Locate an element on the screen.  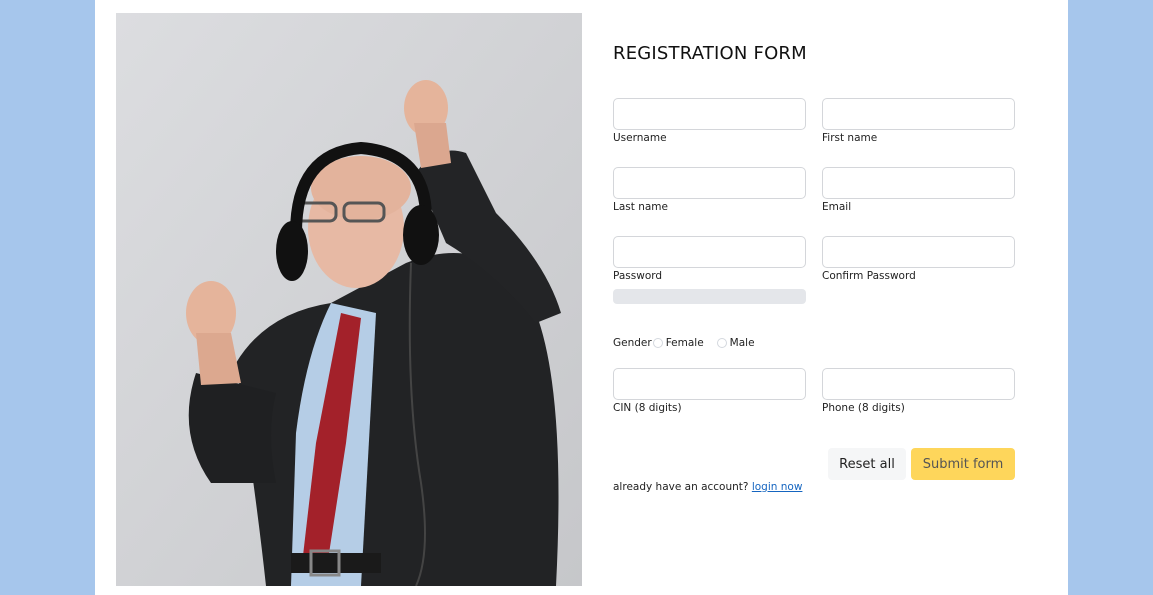
last-name-field-group: Last name is located at coordinates (709, 190).